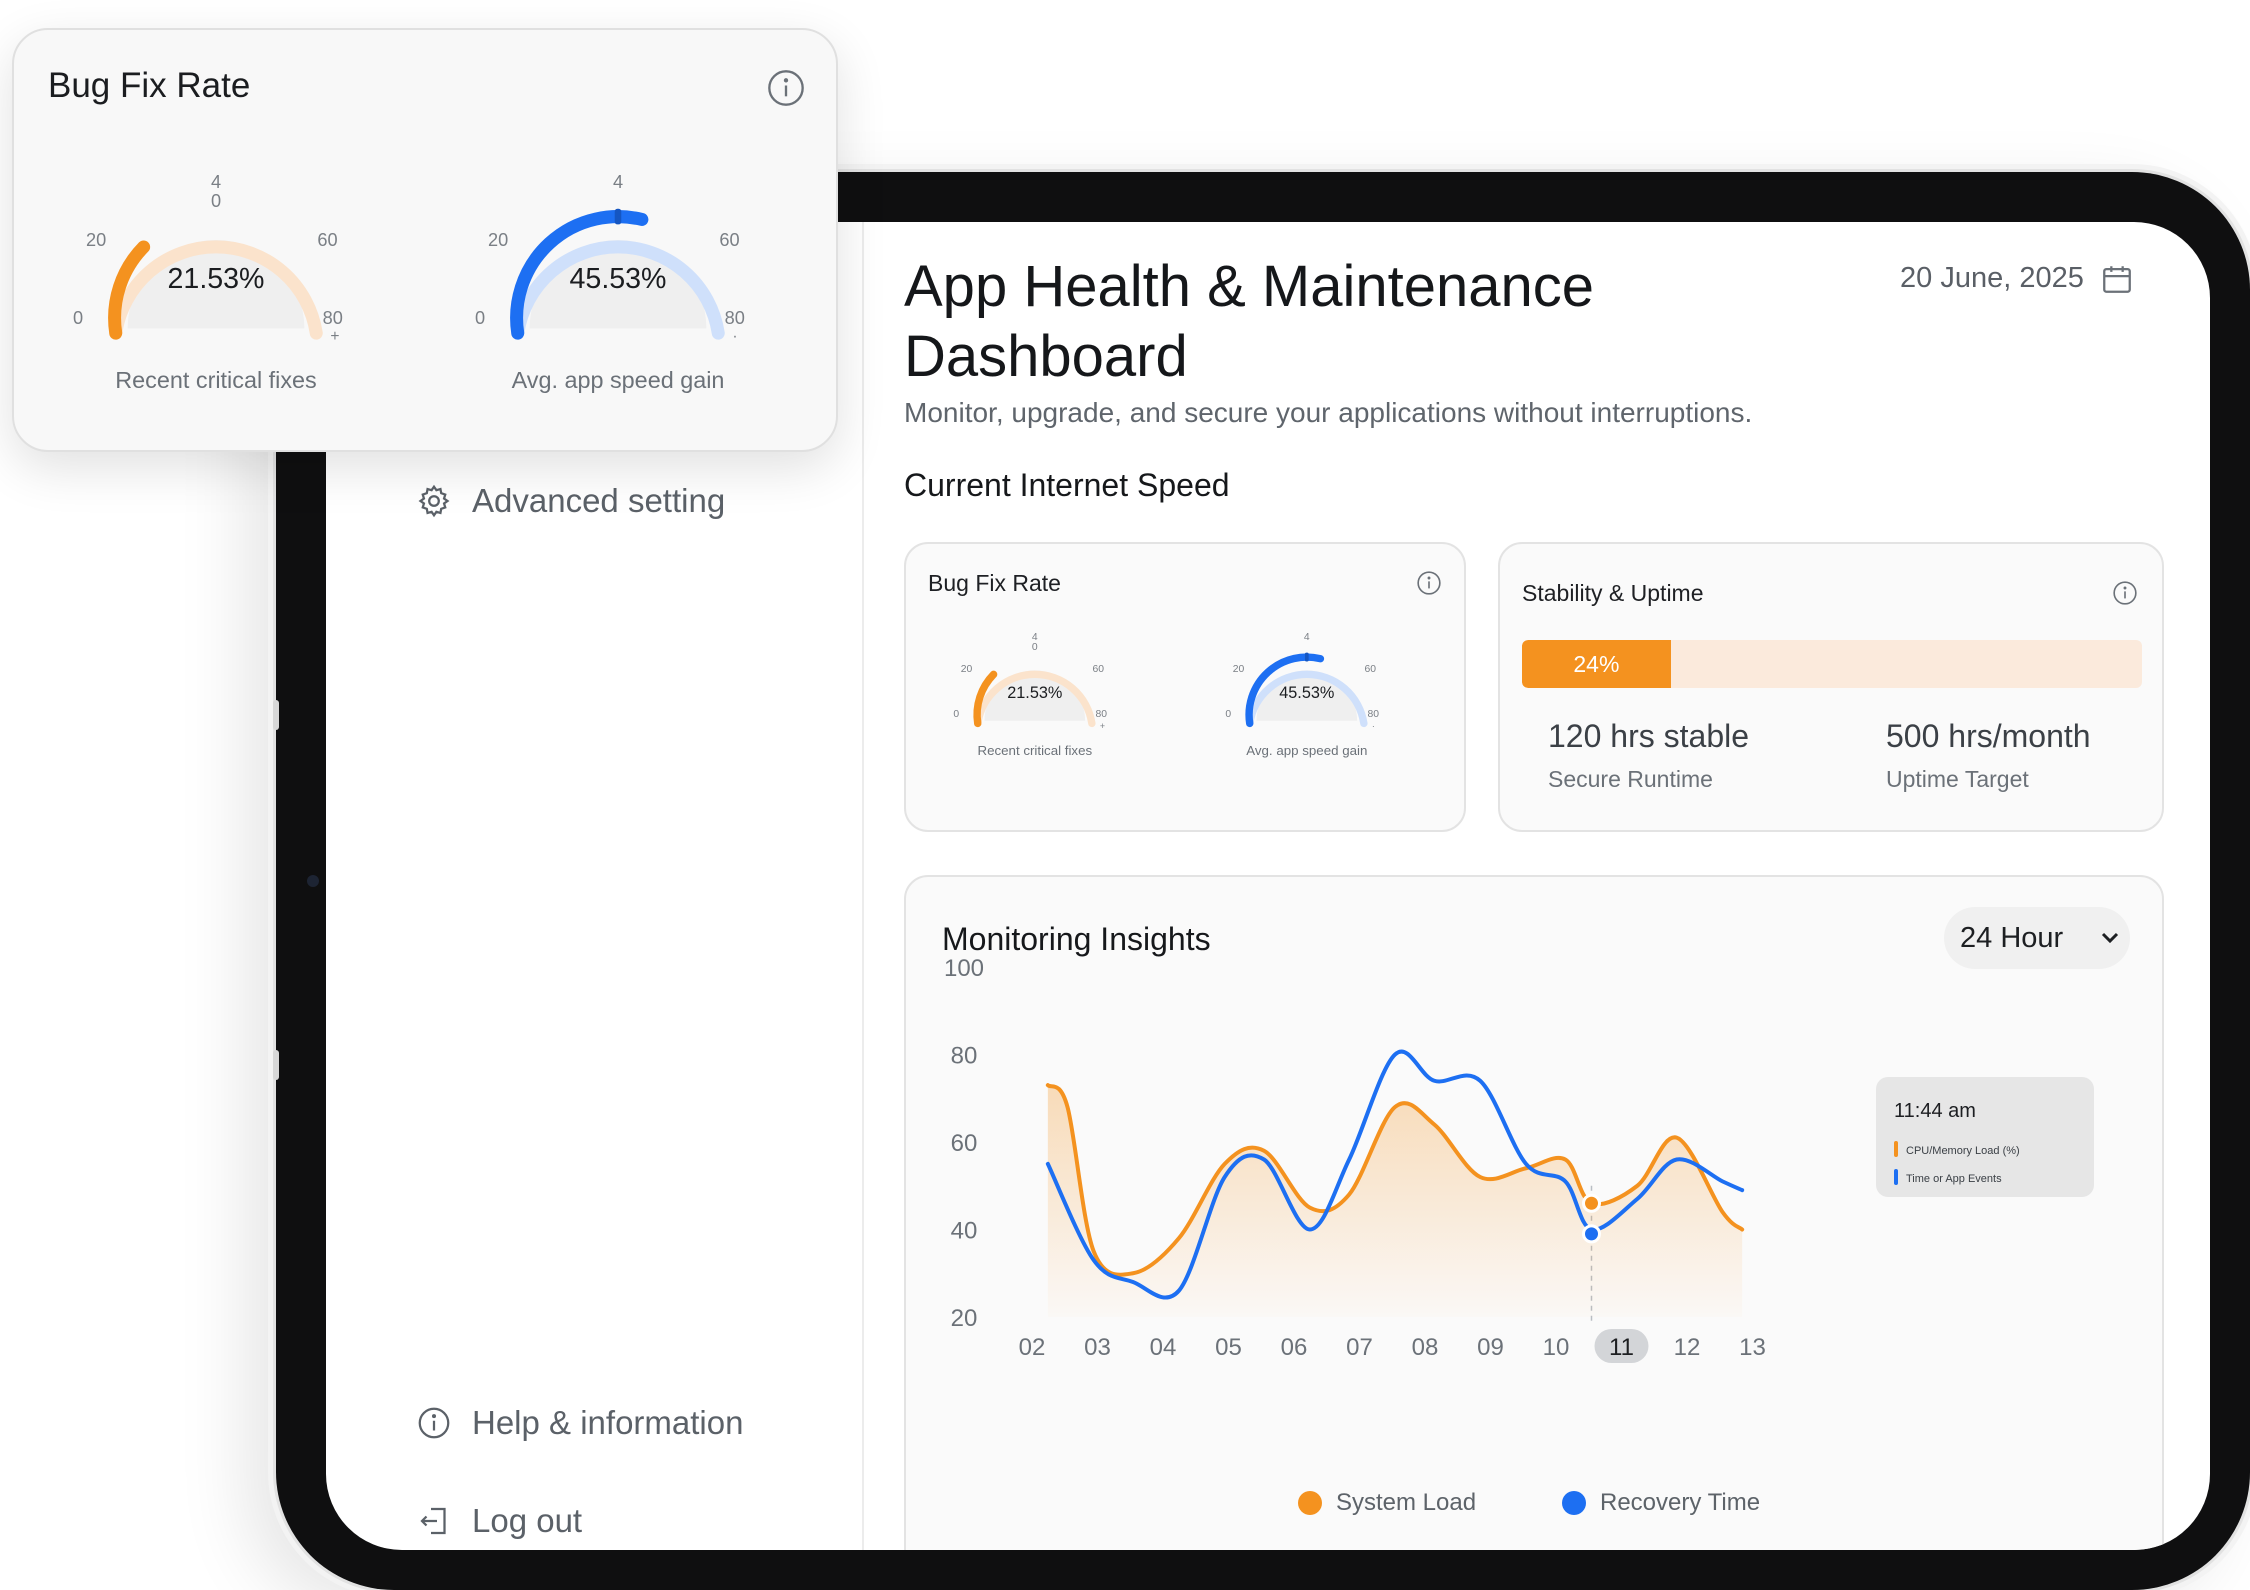 This screenshot has width=2250, height=1590. Describe the element at coordinates (1957, 779) in the screenshot. I see `stat-label: Uptime Target` at that location.